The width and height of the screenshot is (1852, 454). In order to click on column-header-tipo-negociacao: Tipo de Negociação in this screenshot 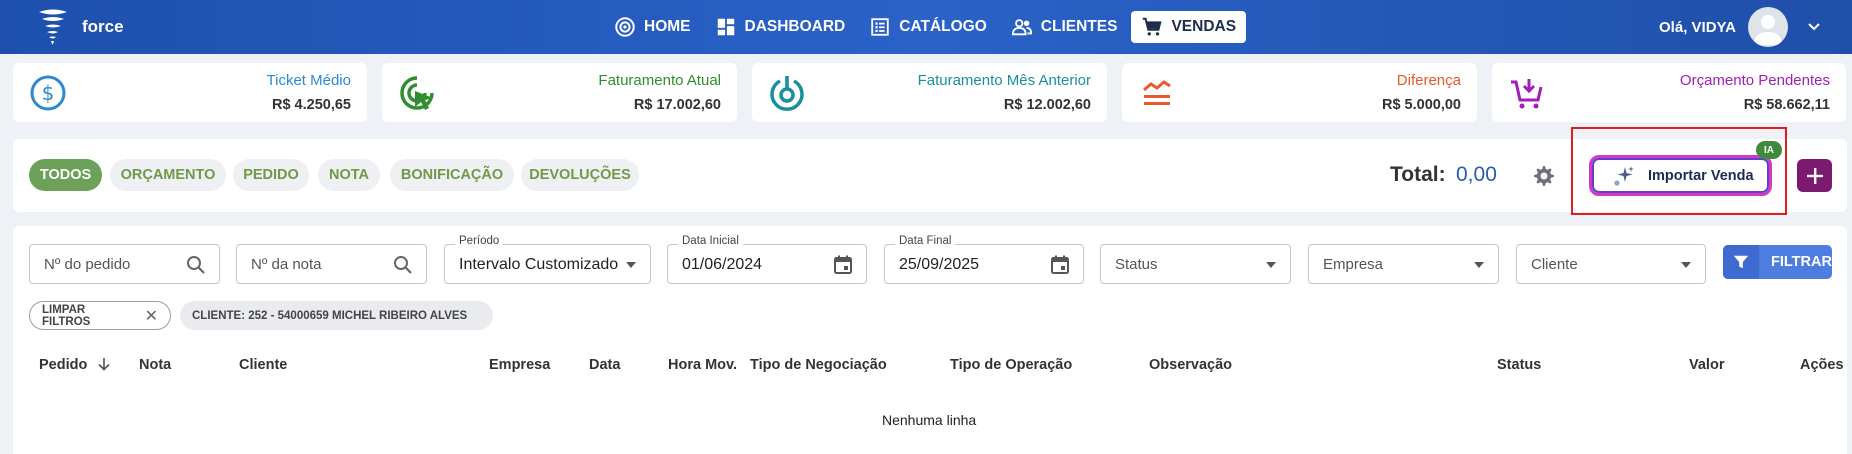, I will do `click(818, 365)`.